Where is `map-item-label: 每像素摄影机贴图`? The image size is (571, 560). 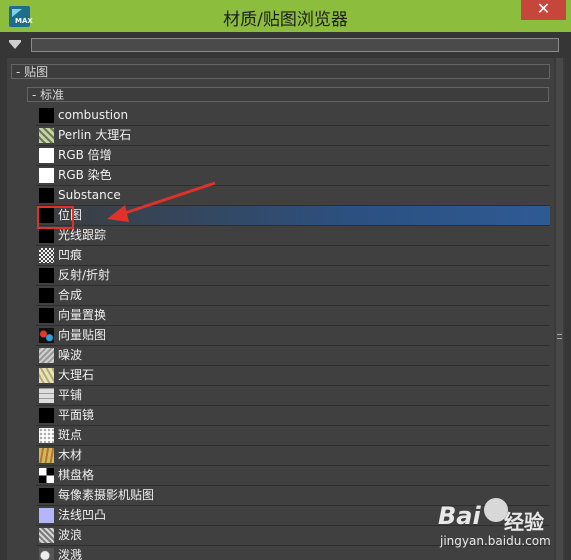
map-item-label: 每像素摄影机贴图 is located at coordinates (106, 495).